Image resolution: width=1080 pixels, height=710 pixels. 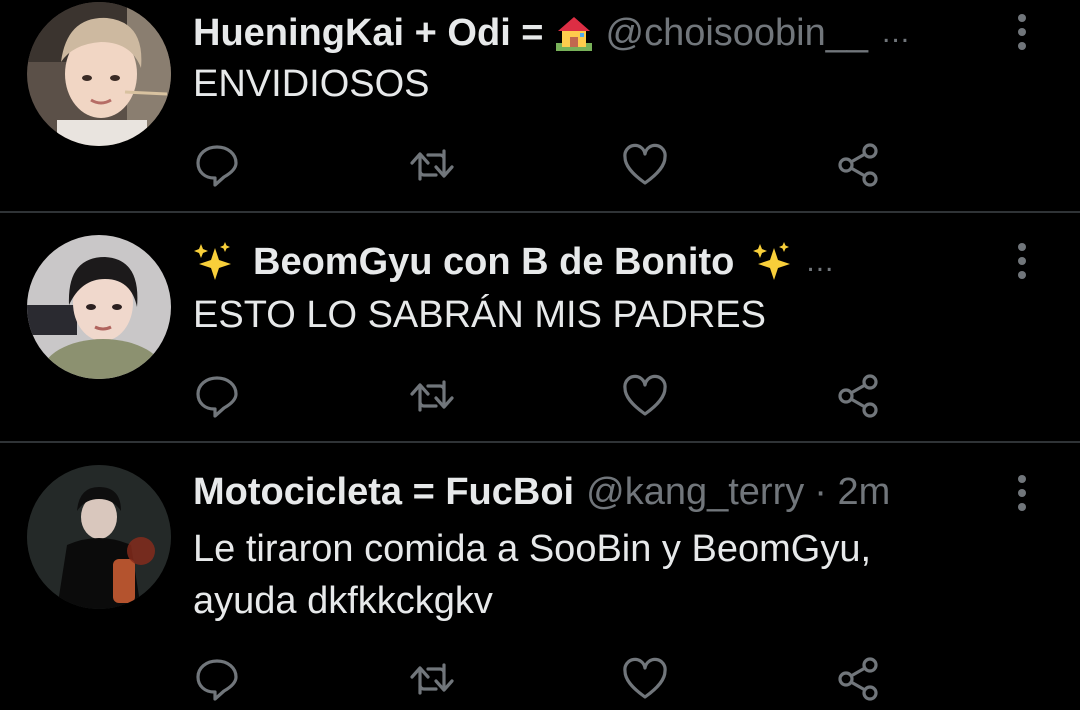 I want to click on tweet-text-line: ayuda dkfkkckgkv, so click(x=343, y=601).